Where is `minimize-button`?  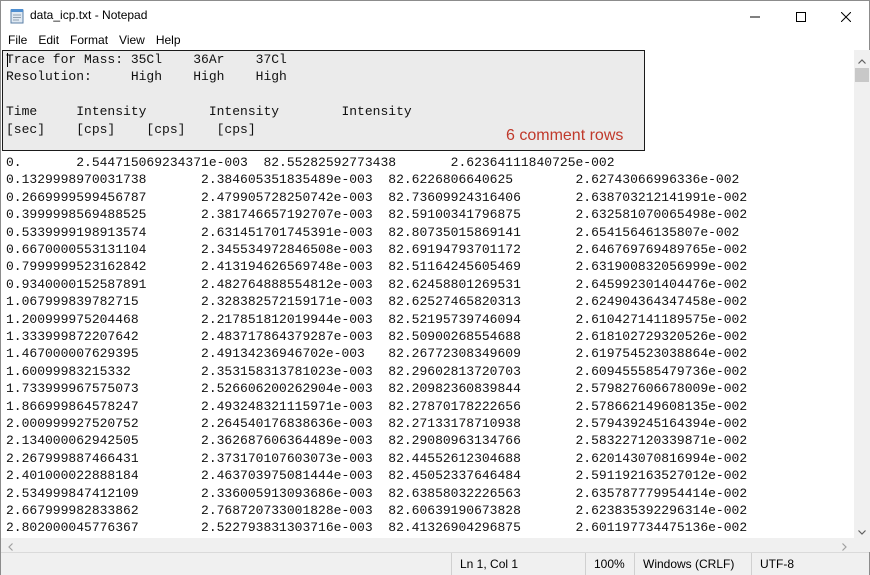 minimize-button is located at coordinates (755, 16).